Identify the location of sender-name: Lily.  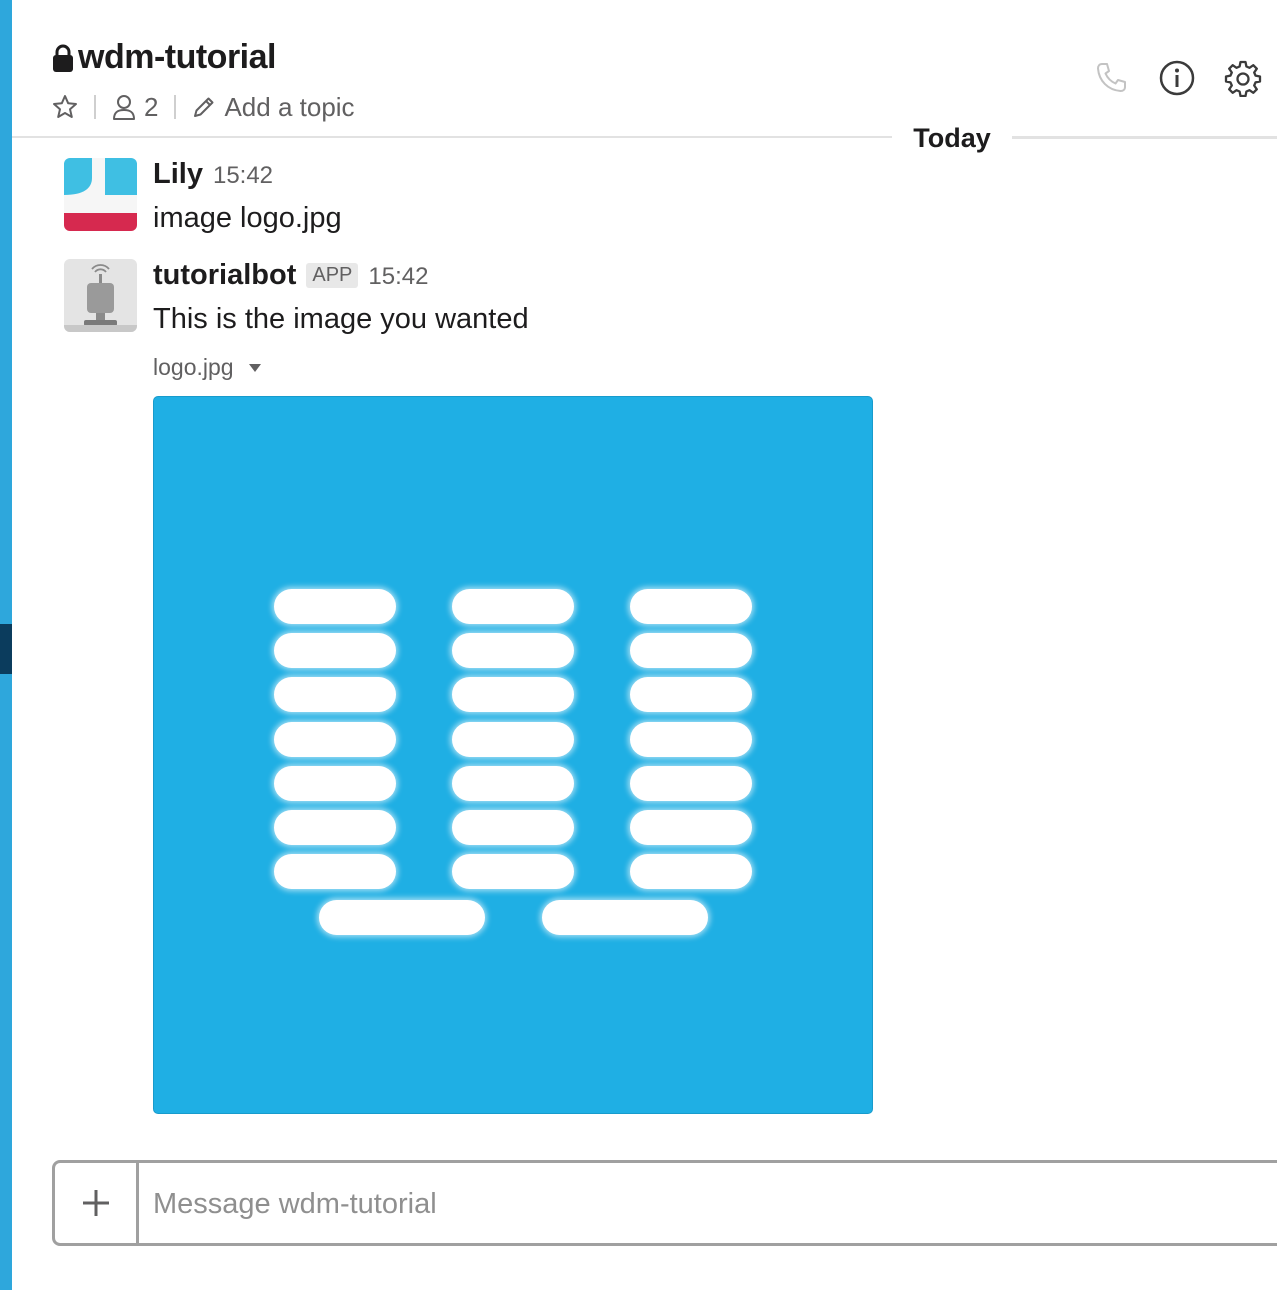
(178, 174).